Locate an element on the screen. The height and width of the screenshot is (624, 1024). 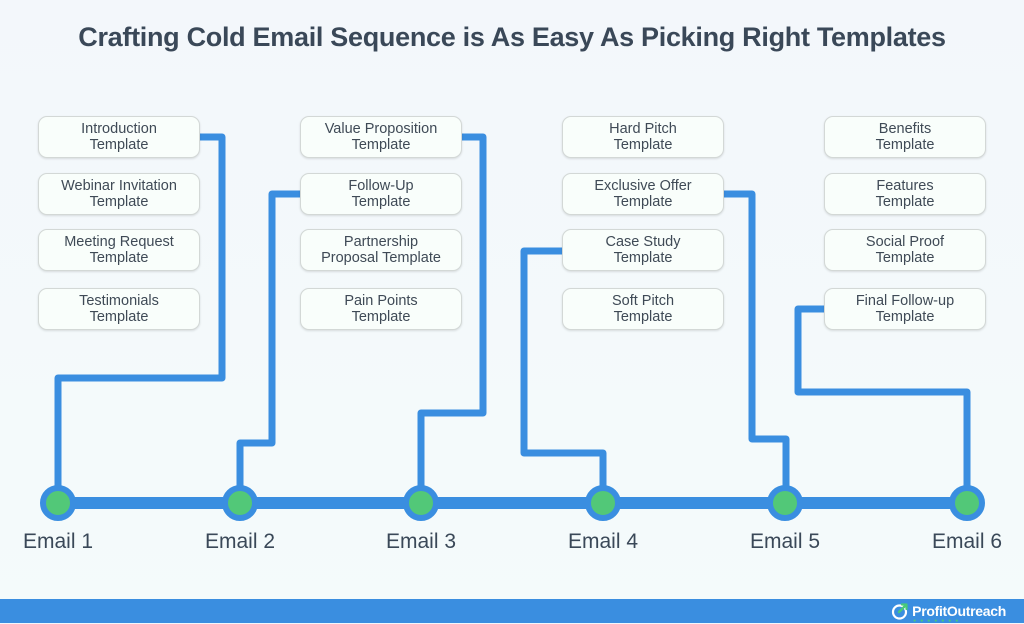
brand-name: ProfitOutreach is located at coordinates (959, 611).